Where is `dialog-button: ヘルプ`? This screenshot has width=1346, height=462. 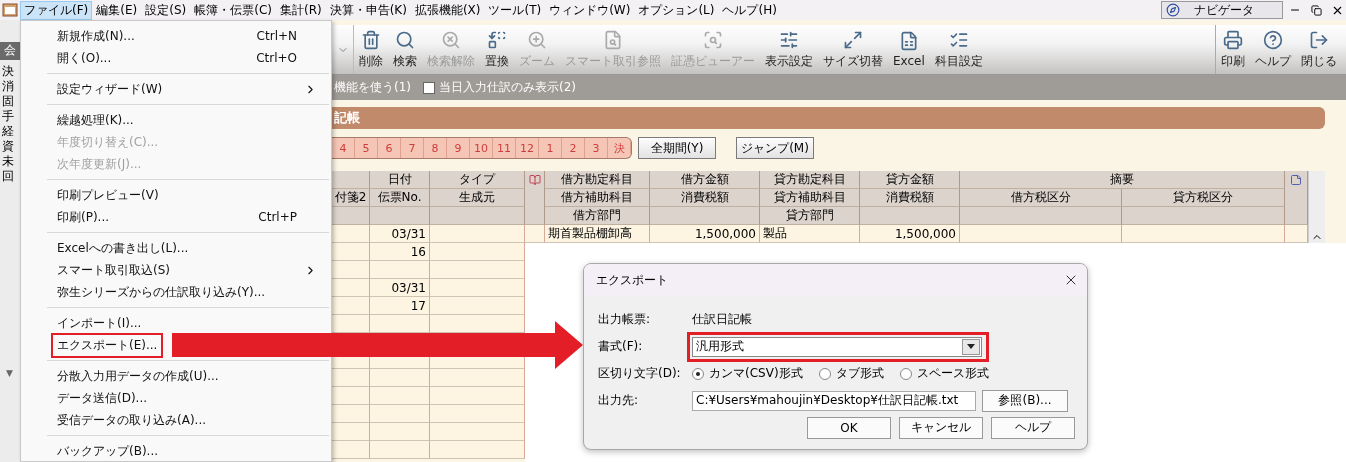
dialog-button: ヘルプ is located at coordinates (1033, 427).